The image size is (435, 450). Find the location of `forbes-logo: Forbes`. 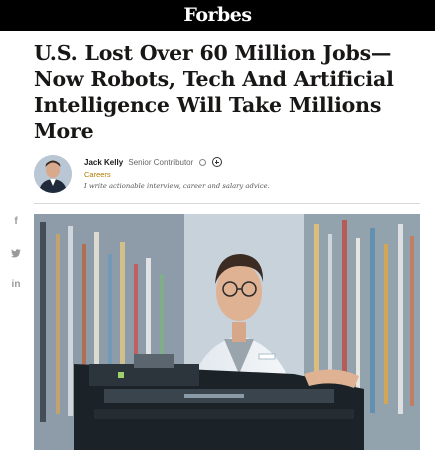

forbes-logo: Forbes is located at coordinates (217, 15).